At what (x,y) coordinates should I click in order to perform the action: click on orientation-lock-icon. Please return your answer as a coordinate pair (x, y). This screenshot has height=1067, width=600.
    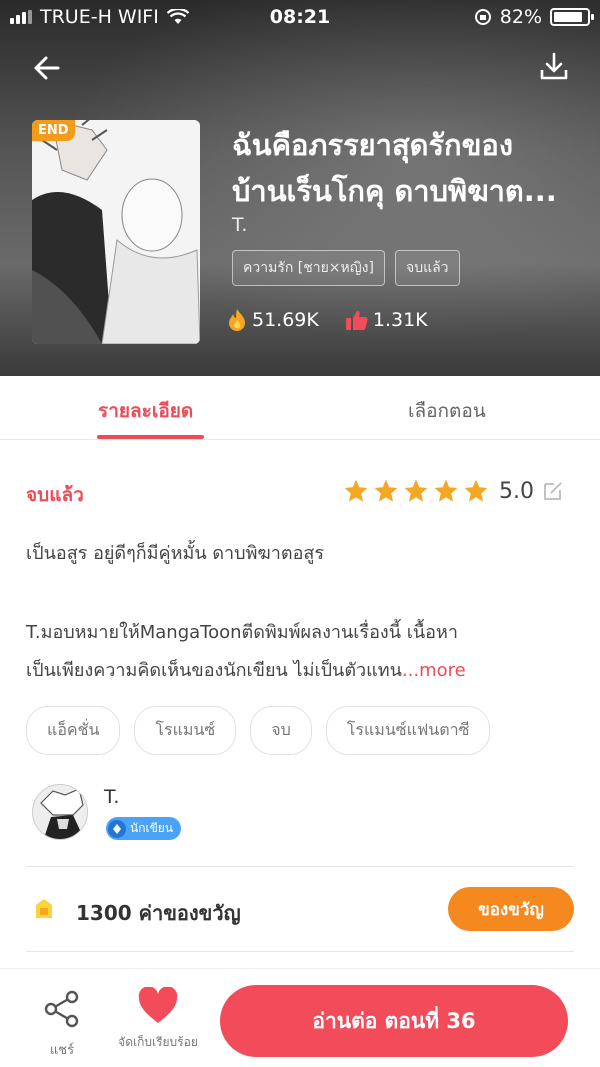
    Looking at the image, I should click on (482, 17).